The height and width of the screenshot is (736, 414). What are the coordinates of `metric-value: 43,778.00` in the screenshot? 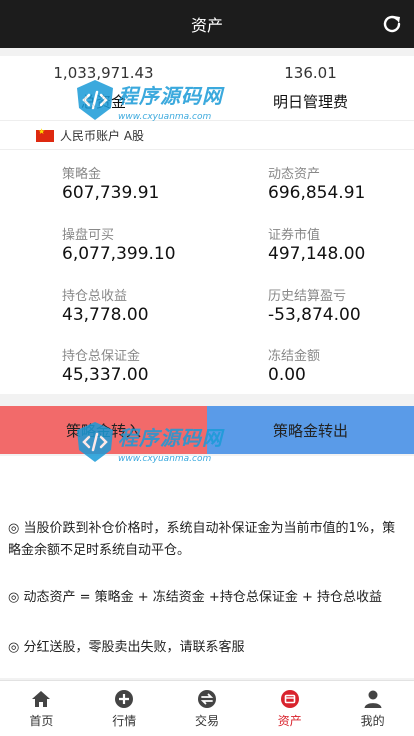 It's located at (105, 315).